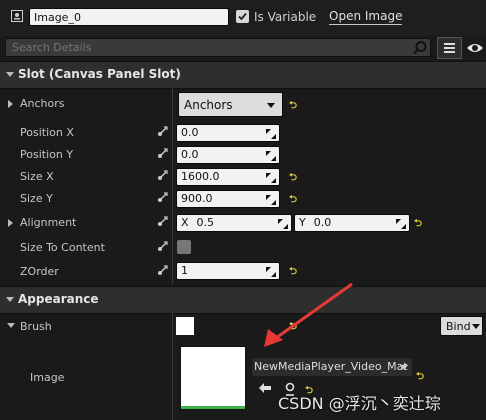 This screenshot has height=420, width=486. What do you see at coordinates (359, 403) in the screenshot?
I see `watermark: CSDN @浮沉丶奕辻琮` at bounding box center [359, 403].